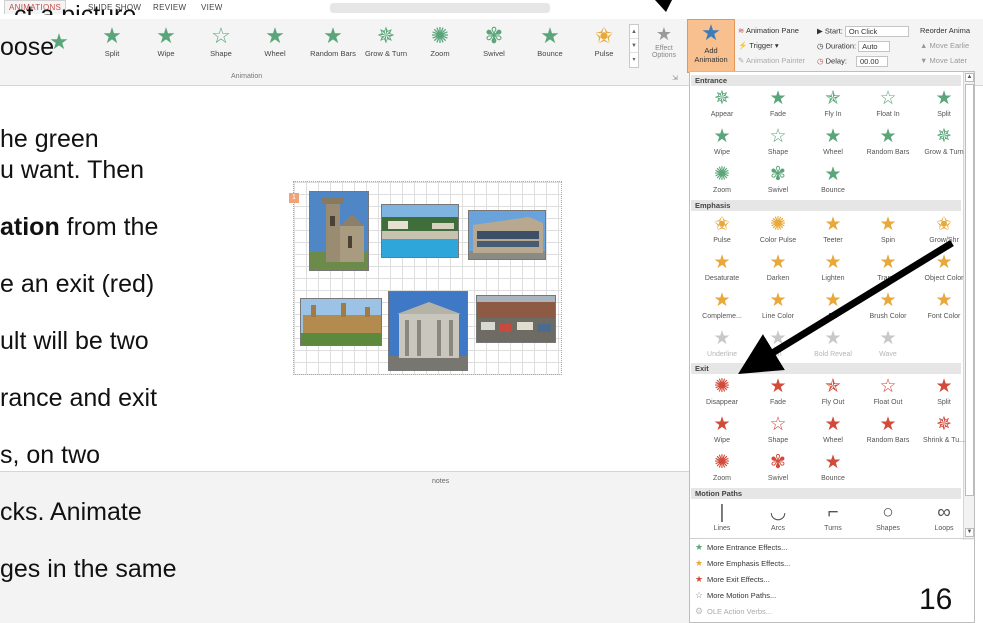  What do you see at coordinates (846, 307) in the screenshot?
I see `arrow-to-disappear` at bounding box center [846, 307].